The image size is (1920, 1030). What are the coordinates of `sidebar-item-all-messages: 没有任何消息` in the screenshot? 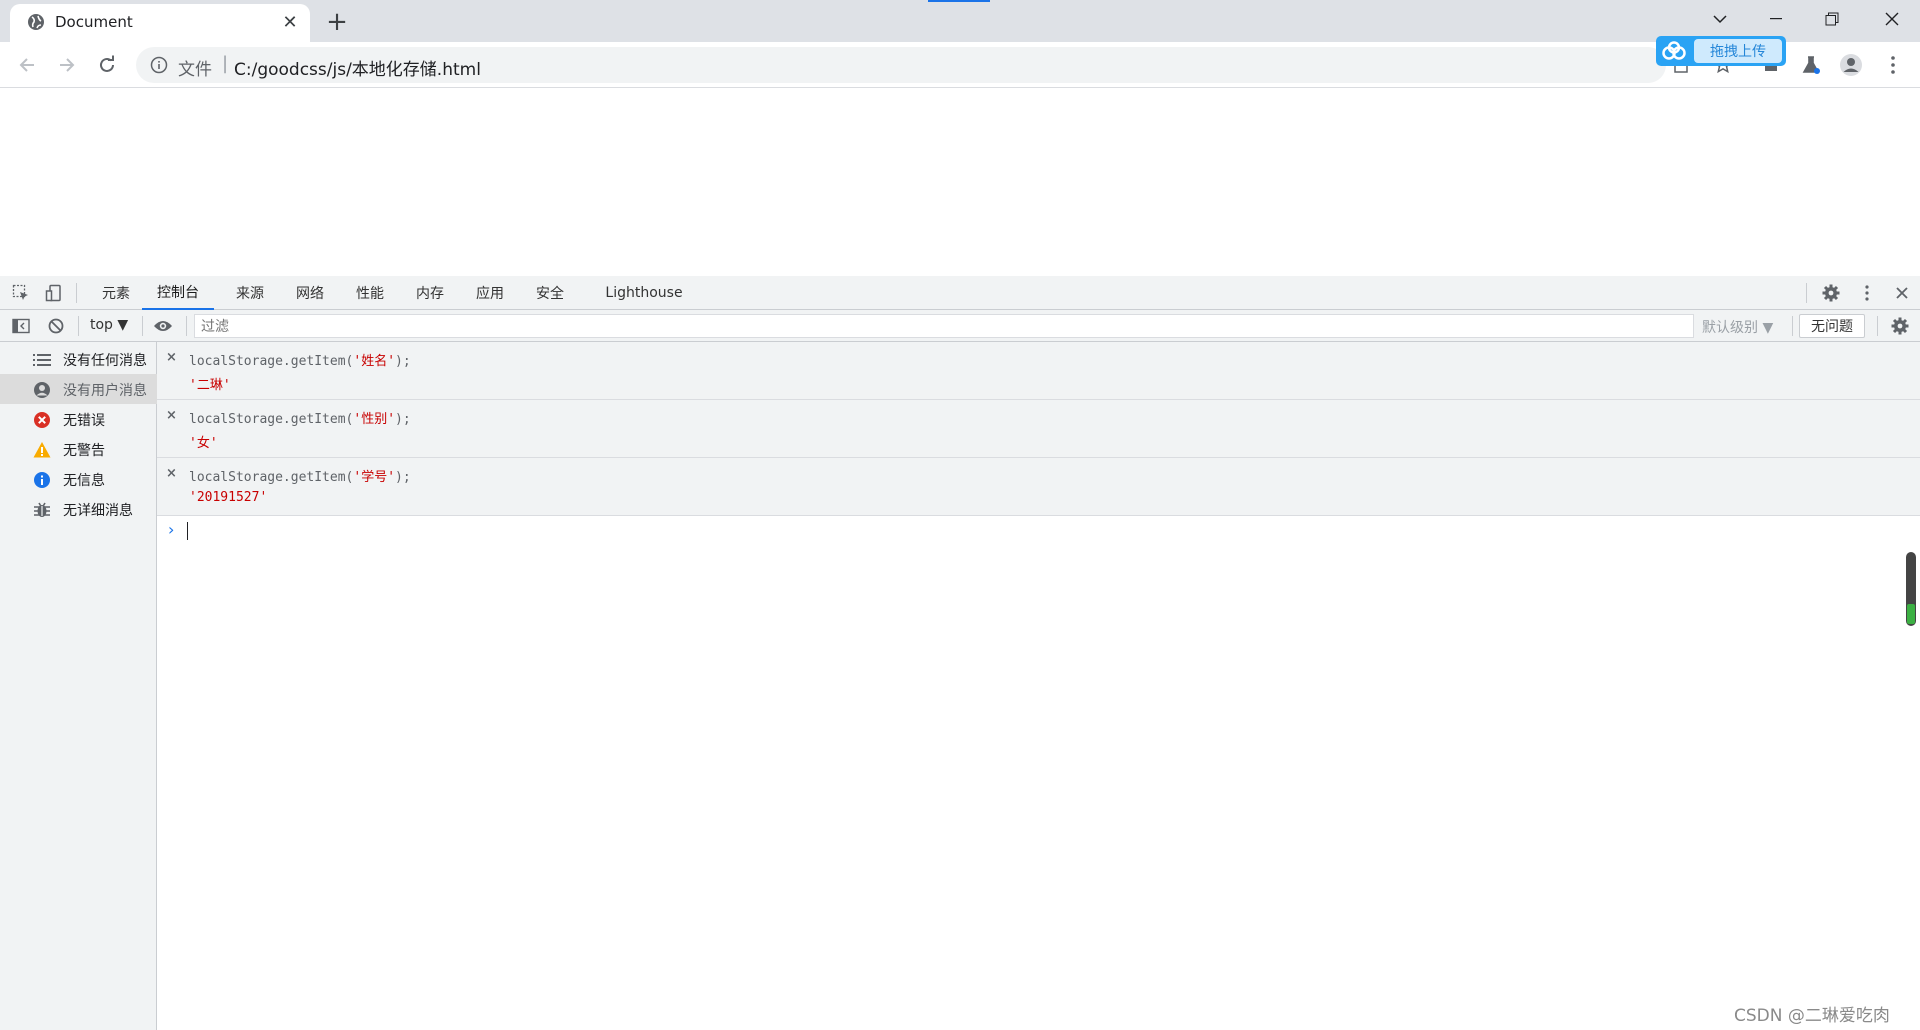 It's located at (78, 359).